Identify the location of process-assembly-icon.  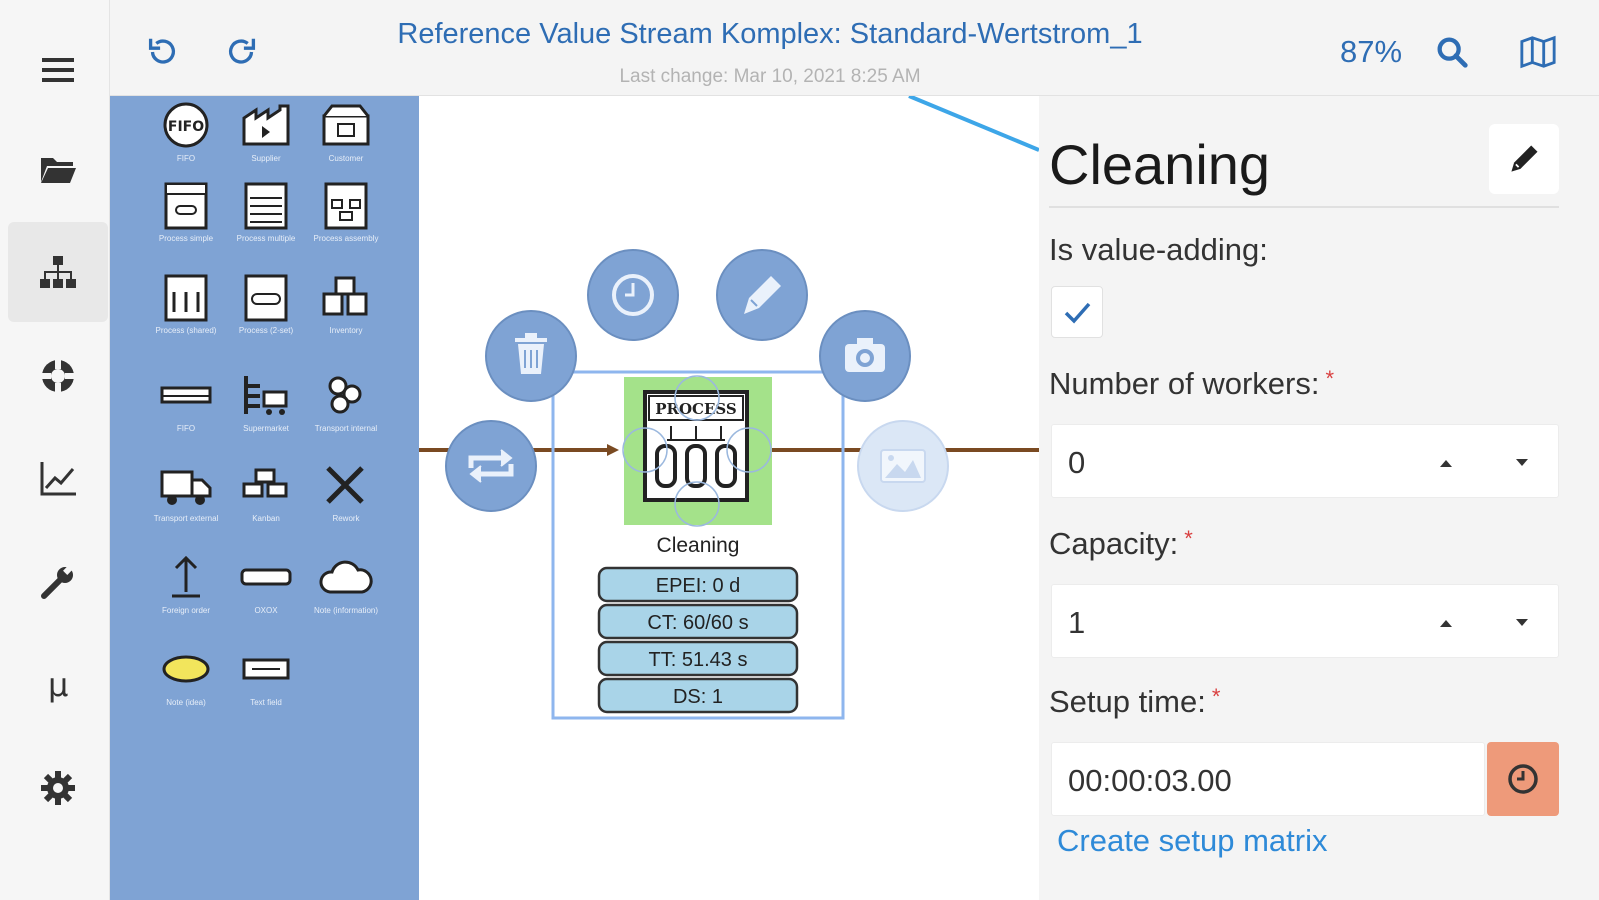
(346, 206).